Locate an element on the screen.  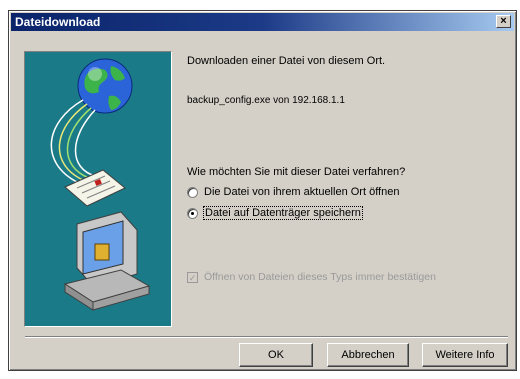
more-info-button: Weitere Info is located at coordinates (465, 355).